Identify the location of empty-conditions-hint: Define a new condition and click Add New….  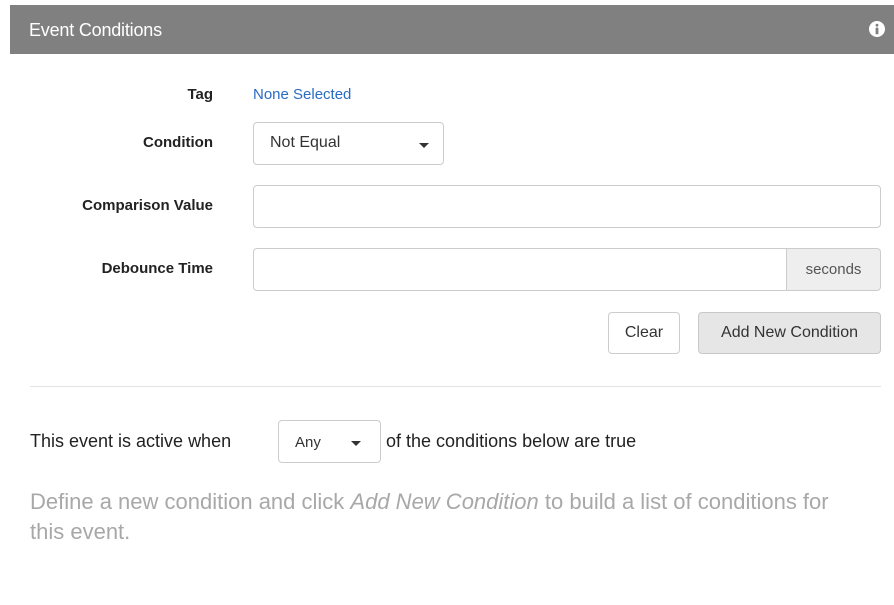
(430, 517).